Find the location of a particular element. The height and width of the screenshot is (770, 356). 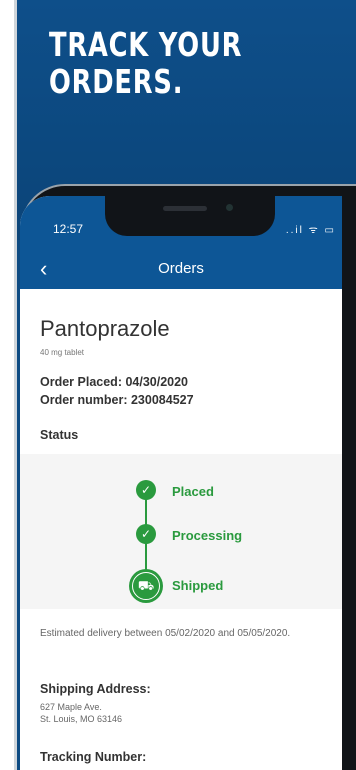

address-line2: St. Louis, MO 63146 is located at coordinates (81, 719).